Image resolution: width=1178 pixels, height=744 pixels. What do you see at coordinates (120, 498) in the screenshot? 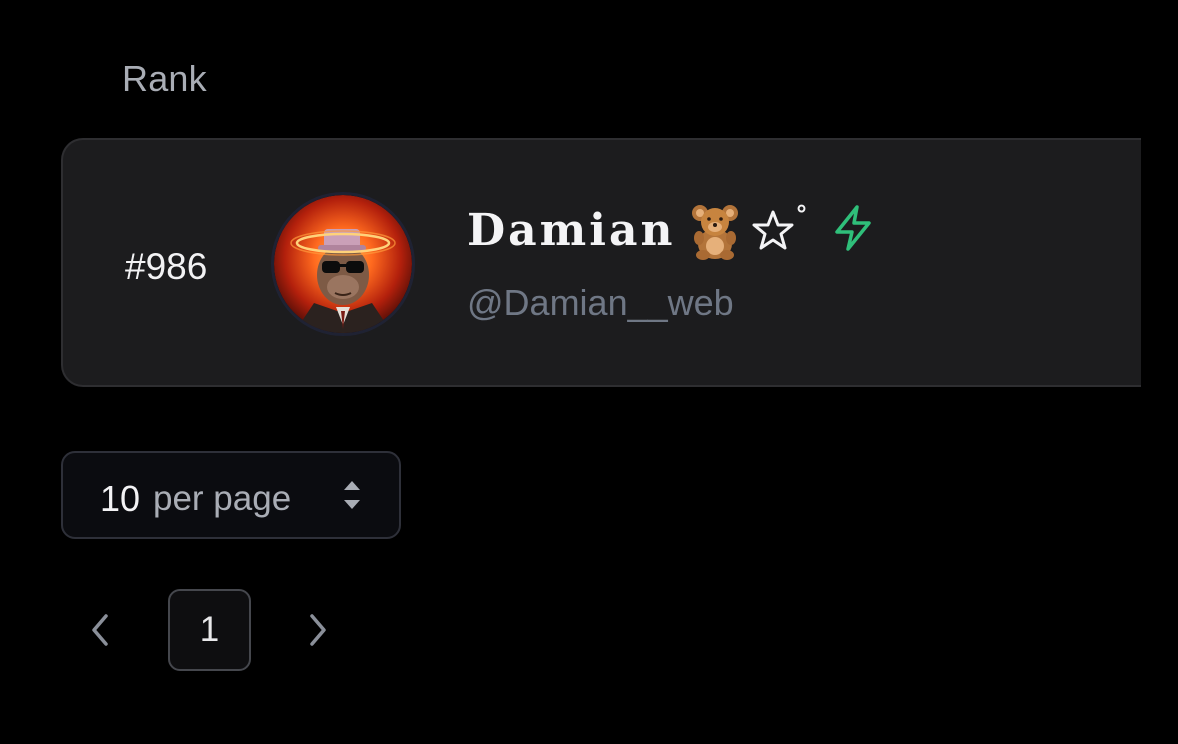
I see `per-page-value: 10` at bounding box center [120, 498].